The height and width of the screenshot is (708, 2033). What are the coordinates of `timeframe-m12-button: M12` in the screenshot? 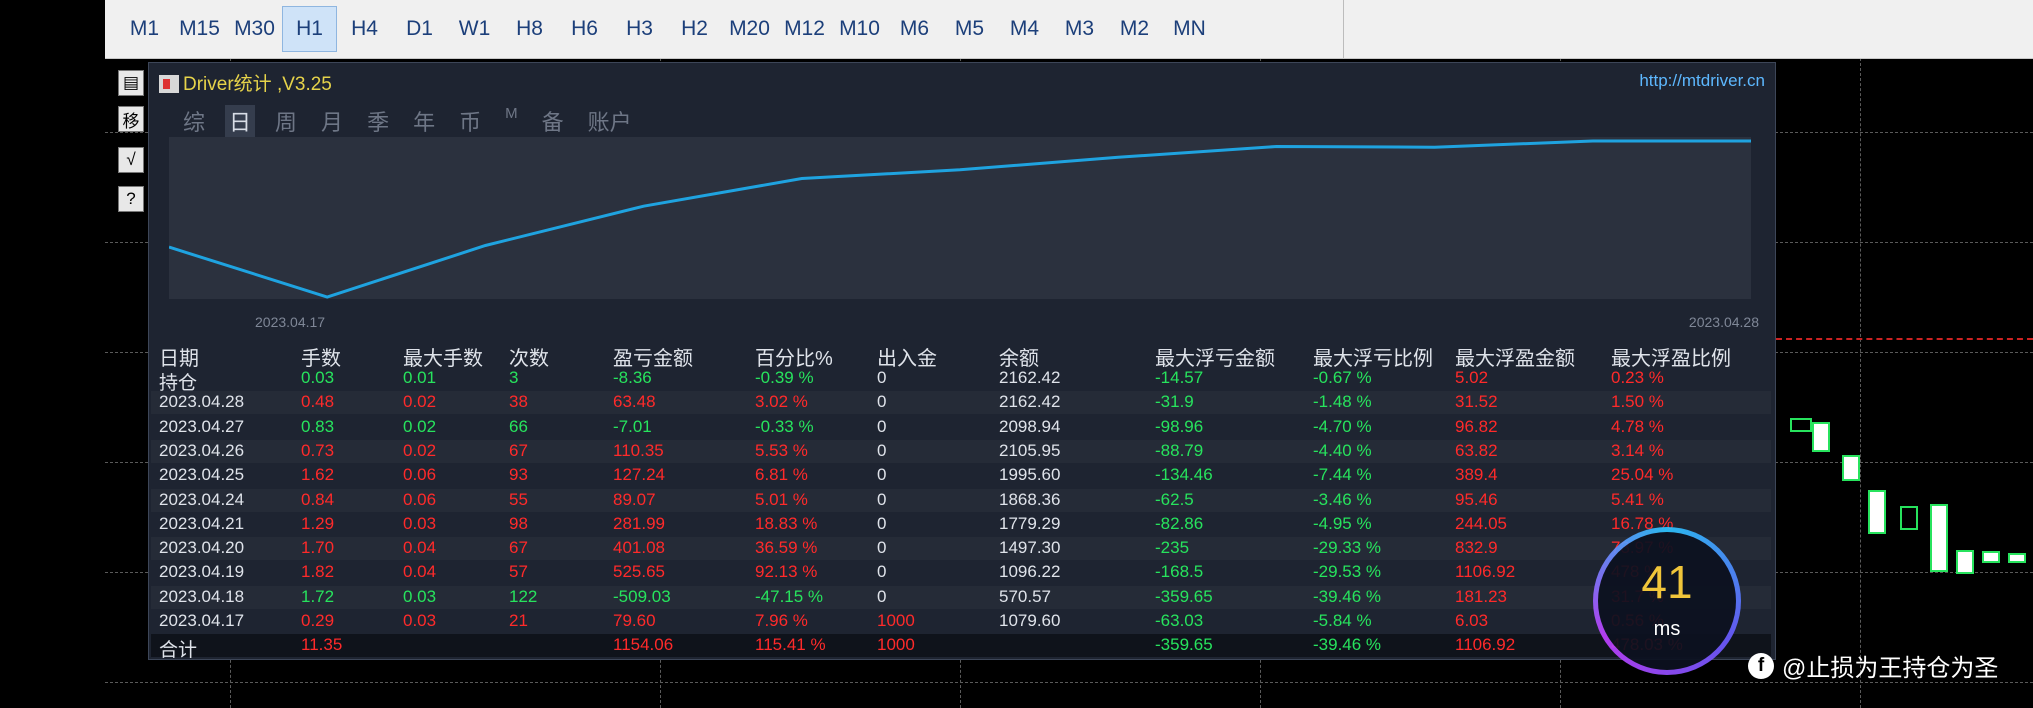 It's located at (804, 29).